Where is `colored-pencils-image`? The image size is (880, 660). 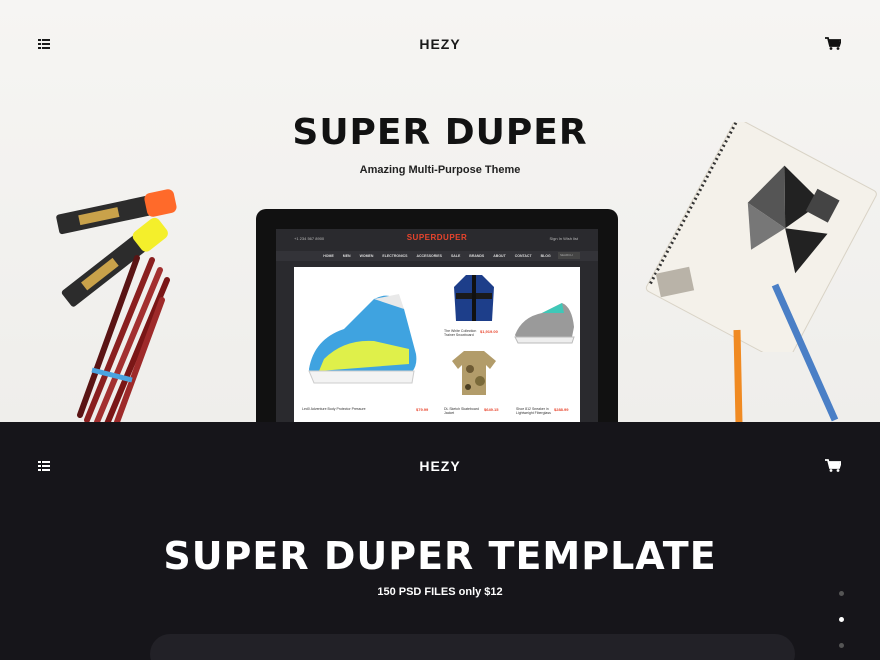
colored-pencils-image is located at coordinates (786, 352).